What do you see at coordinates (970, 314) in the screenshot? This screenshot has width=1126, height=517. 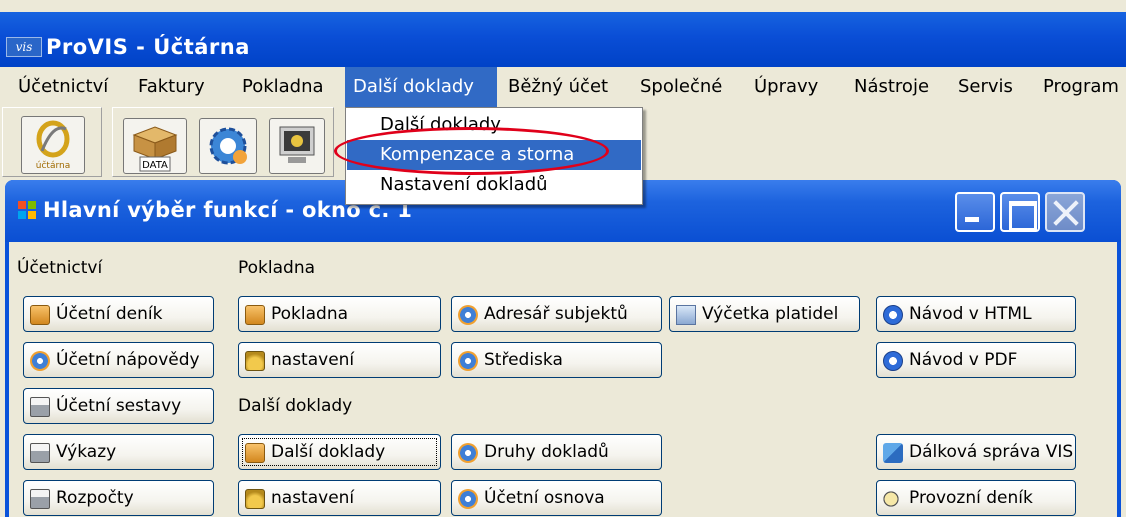 I see `button-label: Návod v HTML` at bounding box center [970, 314].